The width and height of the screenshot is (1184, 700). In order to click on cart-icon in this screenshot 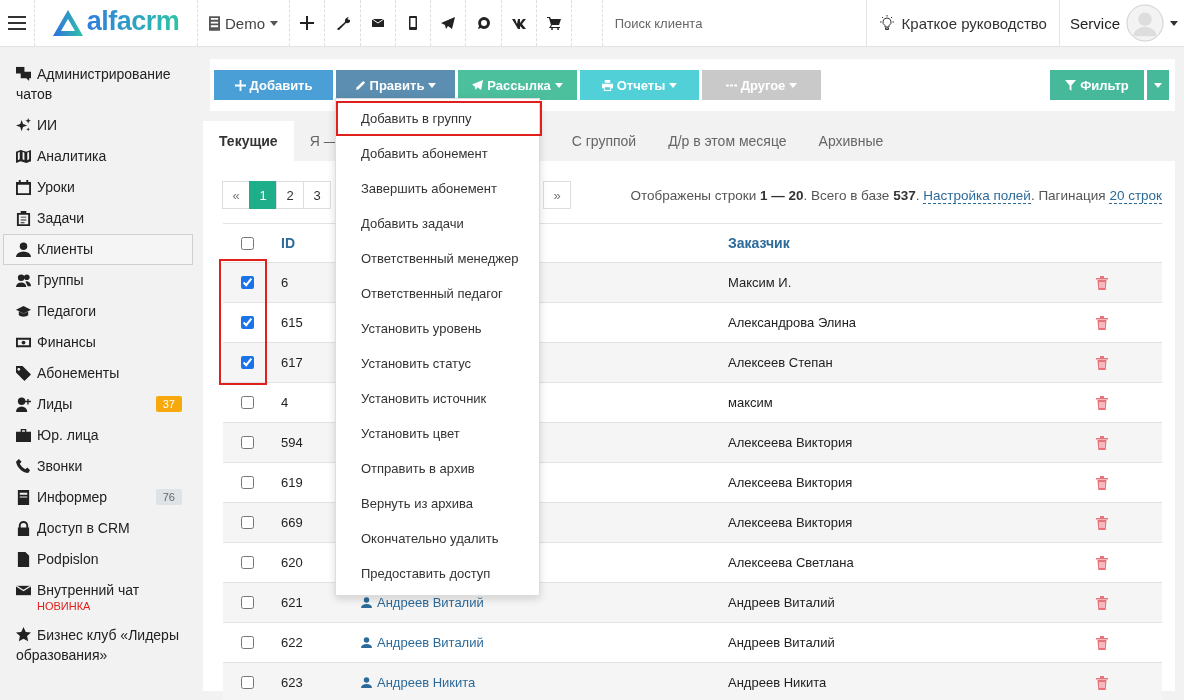, I will do `click(554, 23)`.